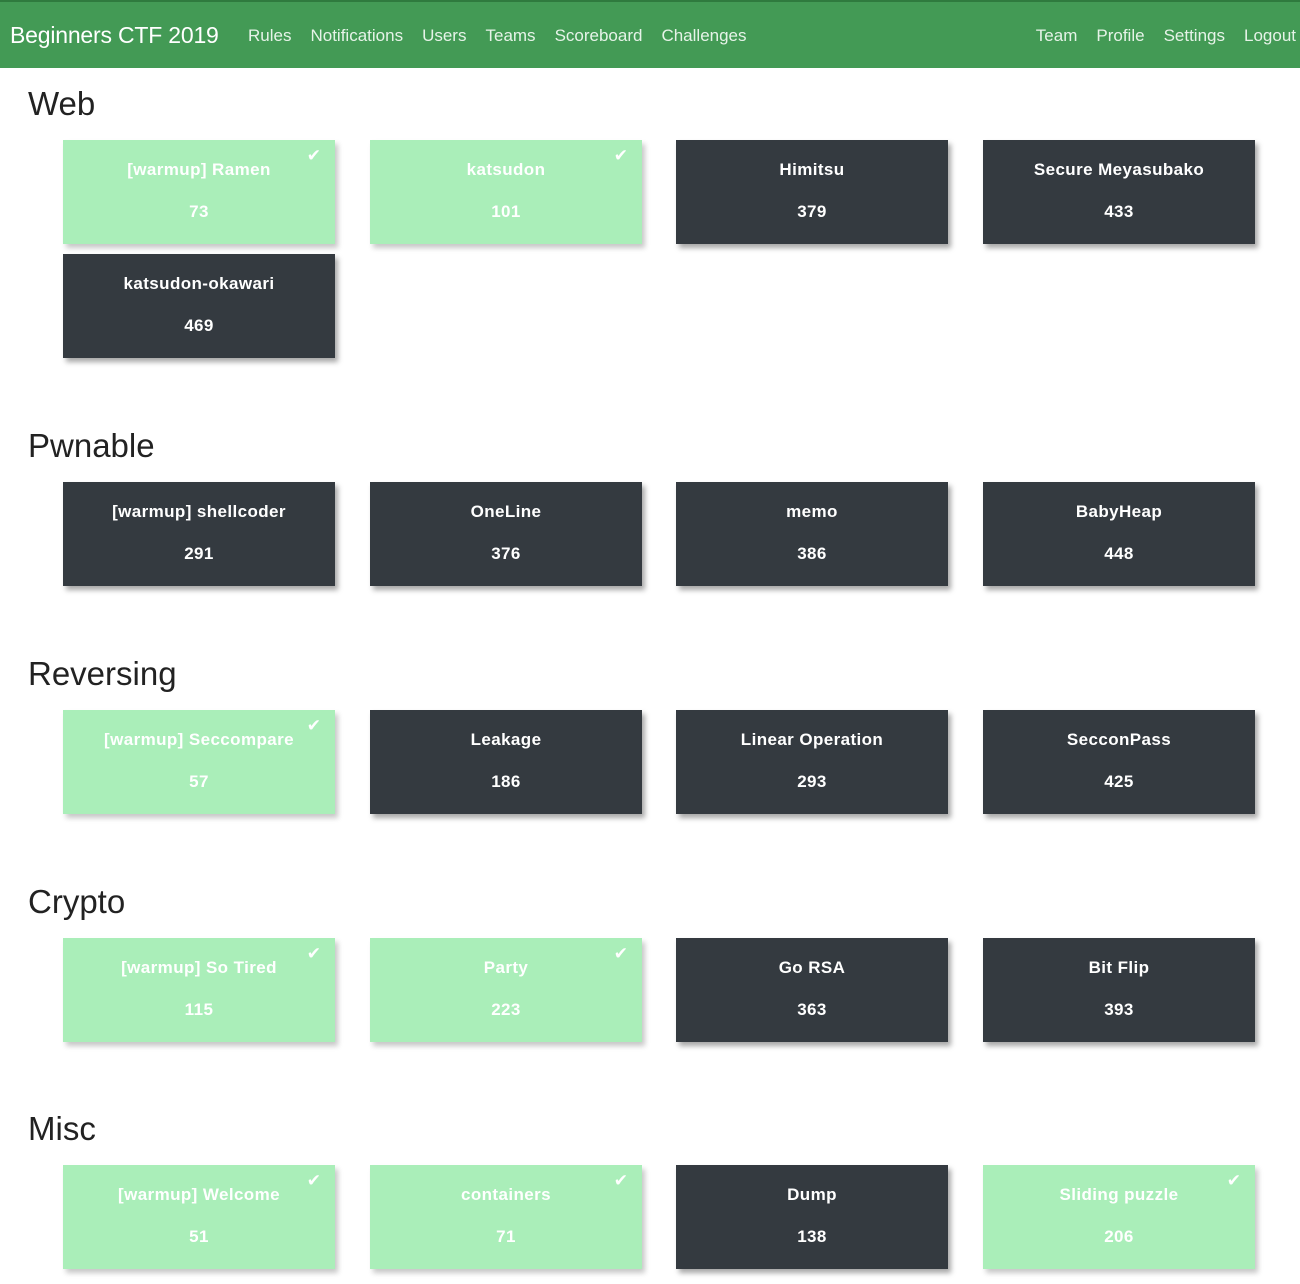 Image resolution: width=1300 pixels, height=1284 pixels. I want to click on category-pwnable: Pwnable, so click(653, 446).